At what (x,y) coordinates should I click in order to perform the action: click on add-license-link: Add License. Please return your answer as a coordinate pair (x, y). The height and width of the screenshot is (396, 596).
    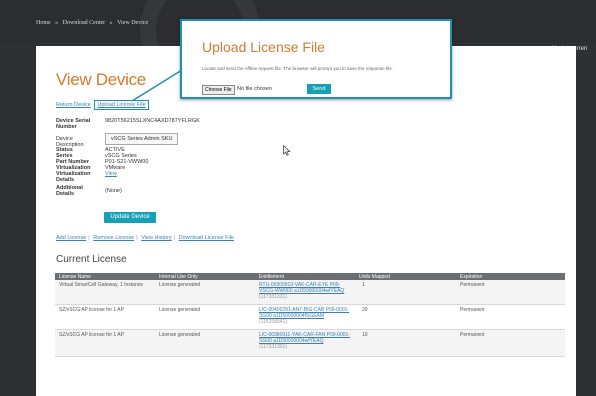
    Looking at the image, I should click on (71, 238).